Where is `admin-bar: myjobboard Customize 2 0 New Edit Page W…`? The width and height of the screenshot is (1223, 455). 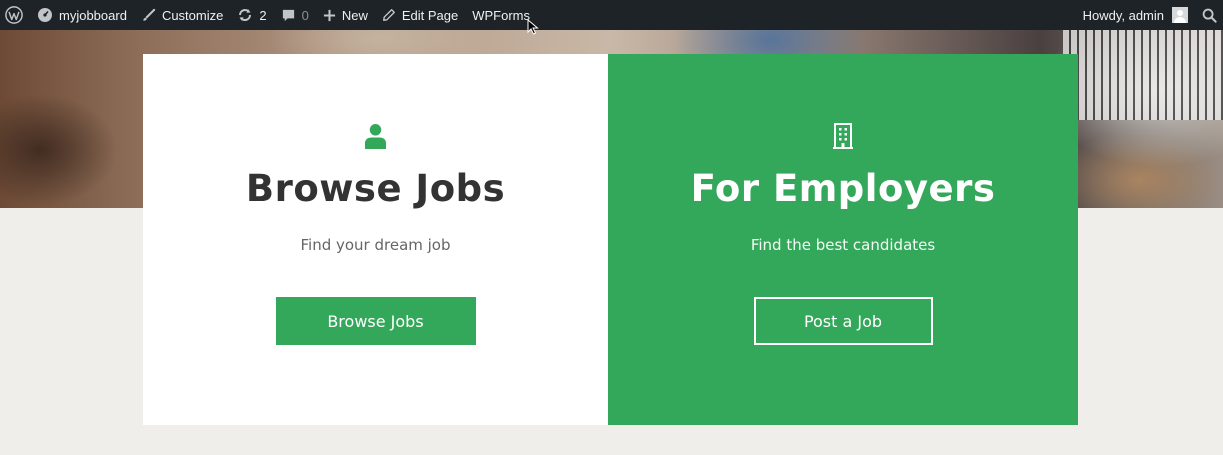 admin-bar: myjobboard Customize 2 0 New Edit Page W… is located at coordinates (611, 15).